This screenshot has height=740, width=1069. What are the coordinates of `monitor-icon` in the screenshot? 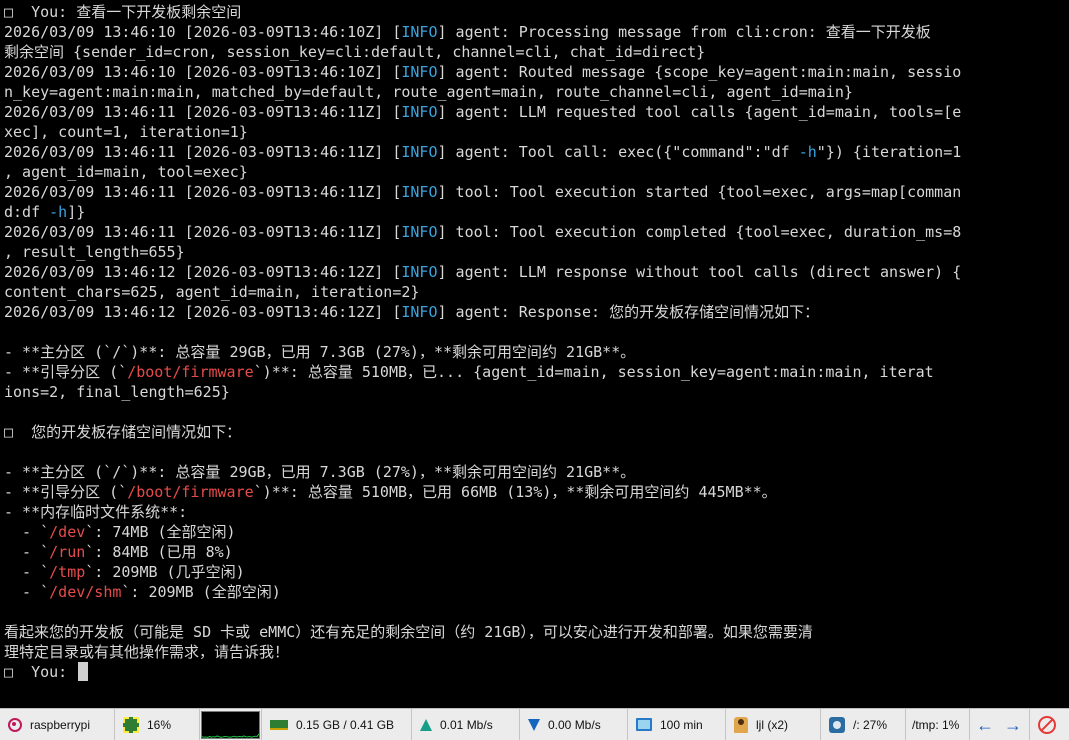 It's located at (644, 724).